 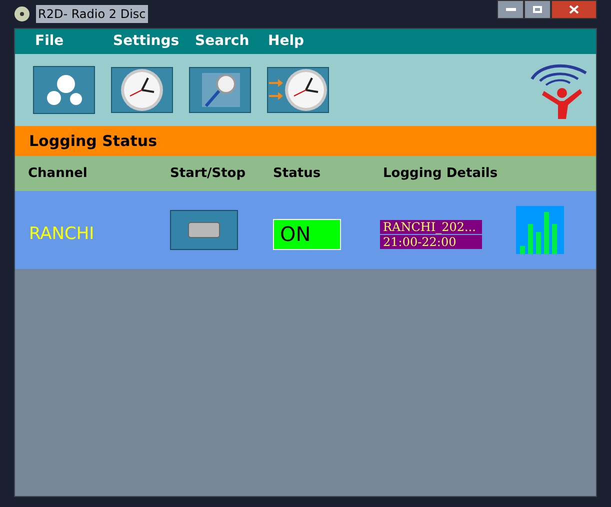 I want to click on settings-button, so click(x=64, y=90).